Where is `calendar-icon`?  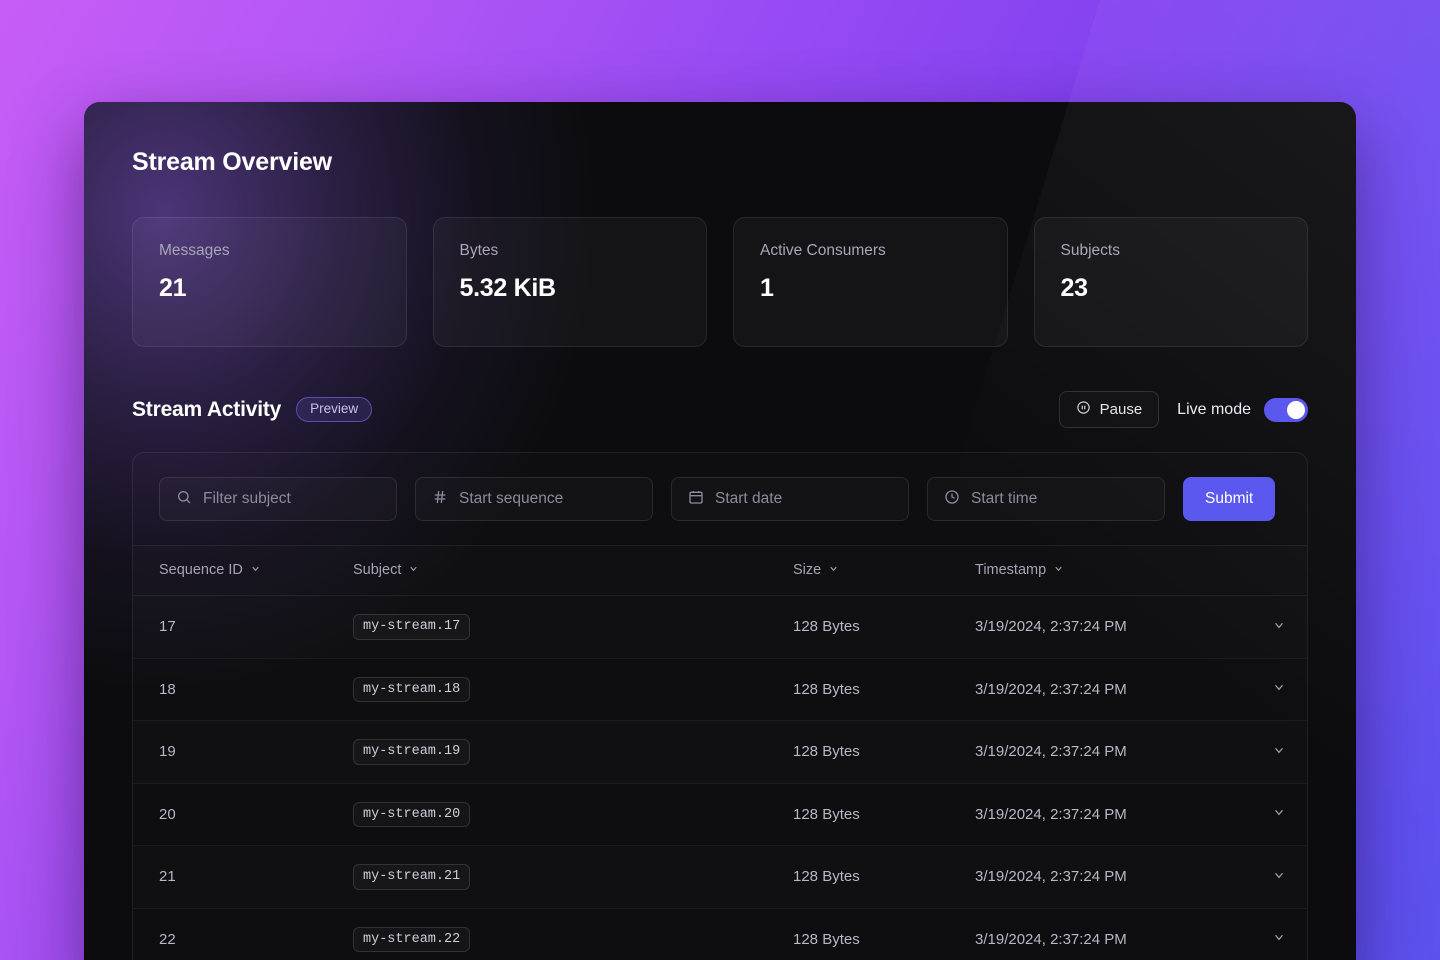 calendar-icon is located at coordinates (696, 499).